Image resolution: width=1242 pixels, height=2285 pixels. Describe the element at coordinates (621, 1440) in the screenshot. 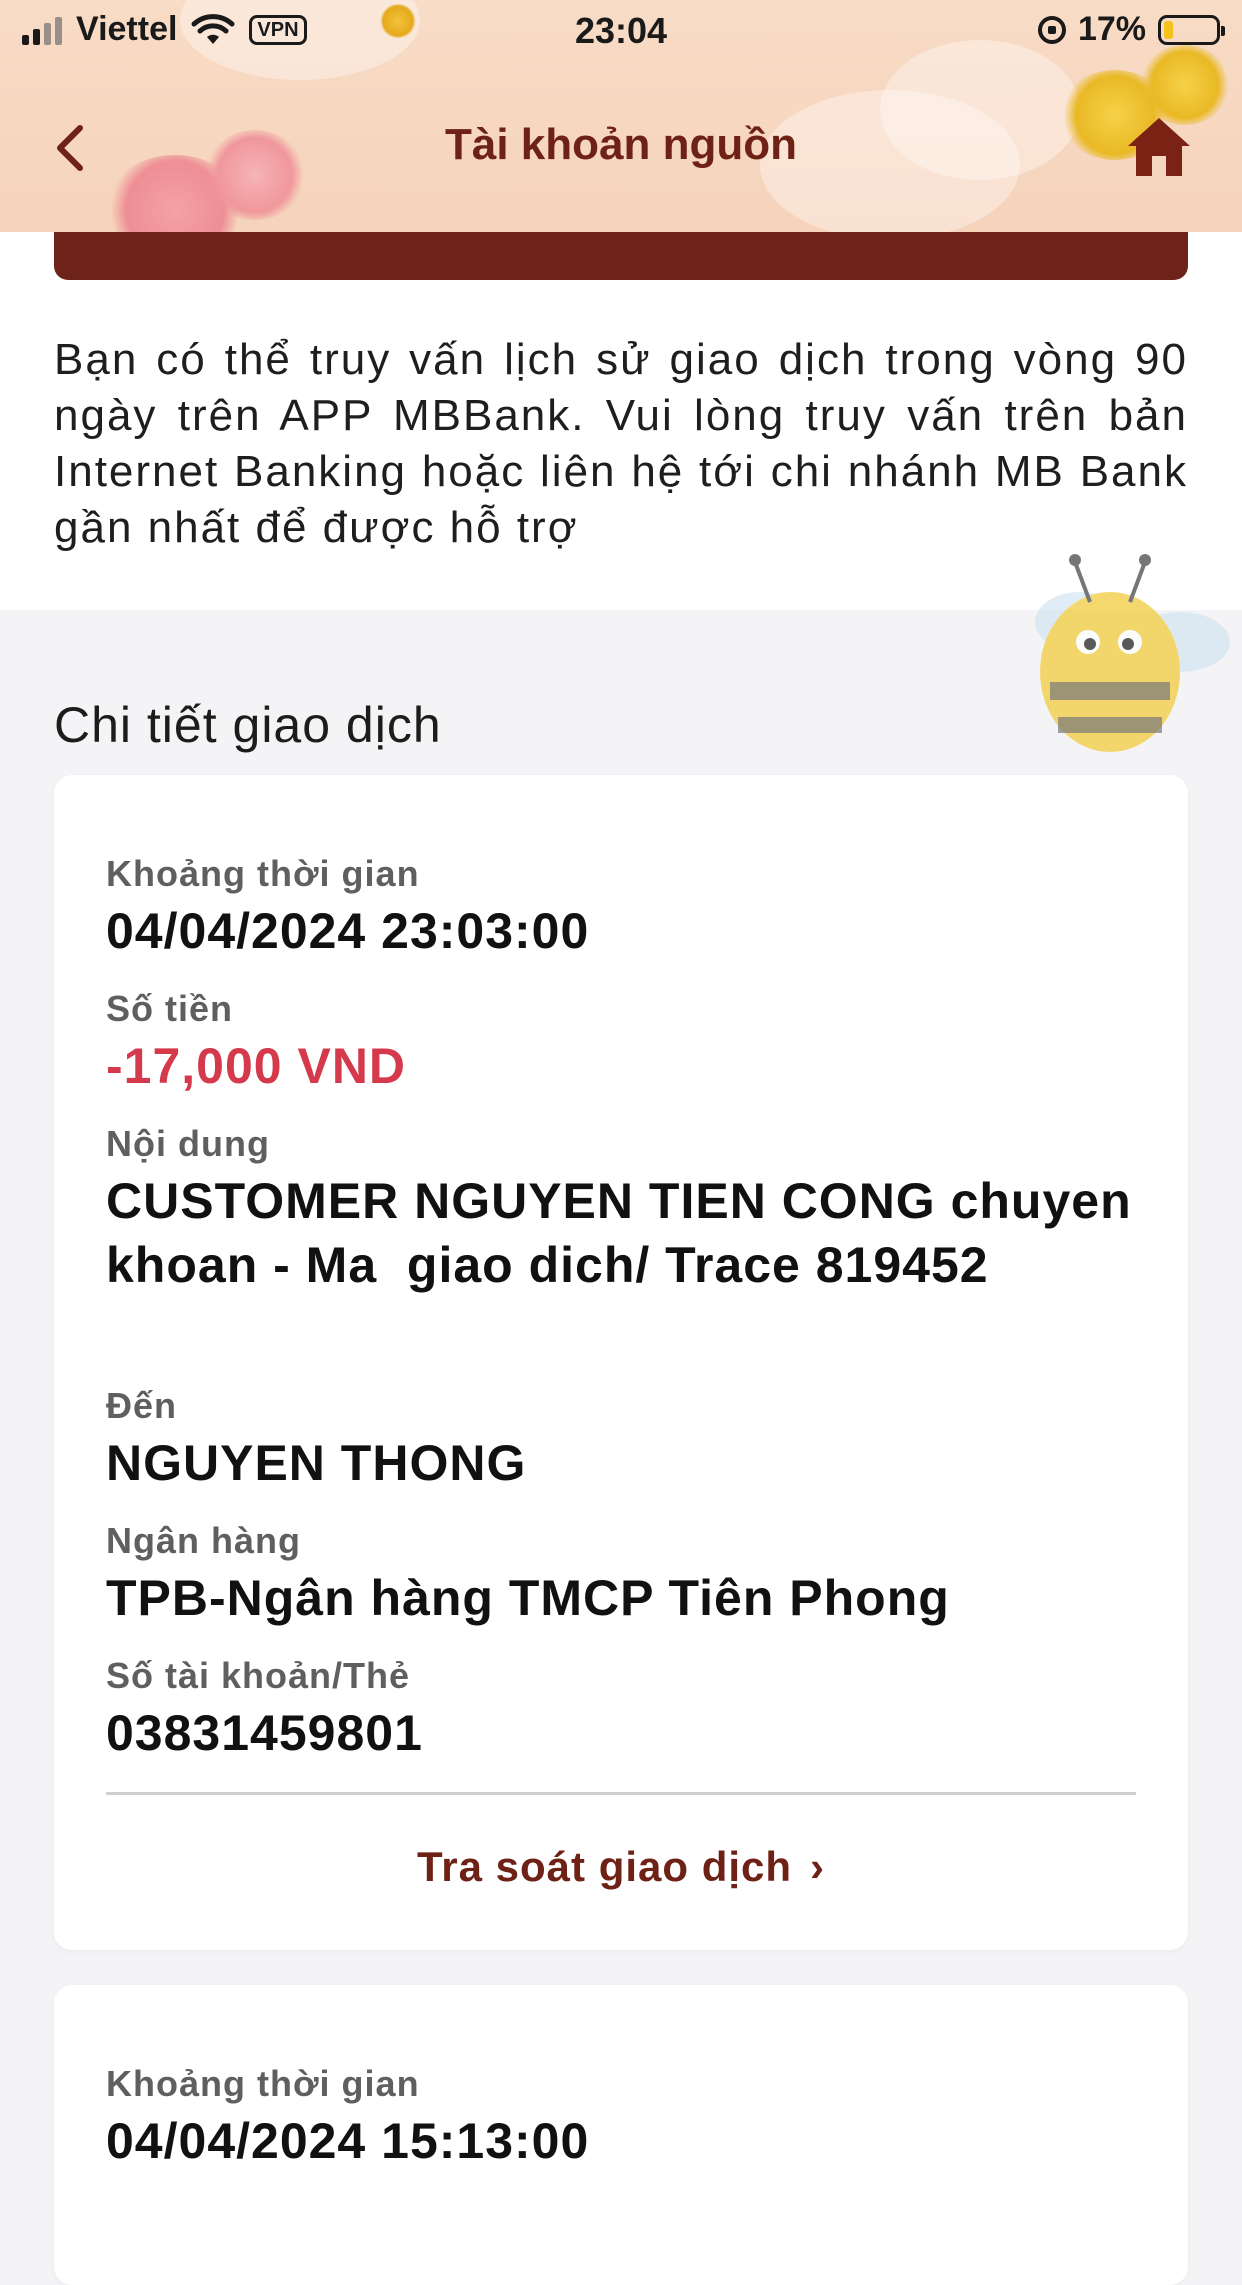

I see `recipient-field: Đến NGUYEN THONG` at that location.